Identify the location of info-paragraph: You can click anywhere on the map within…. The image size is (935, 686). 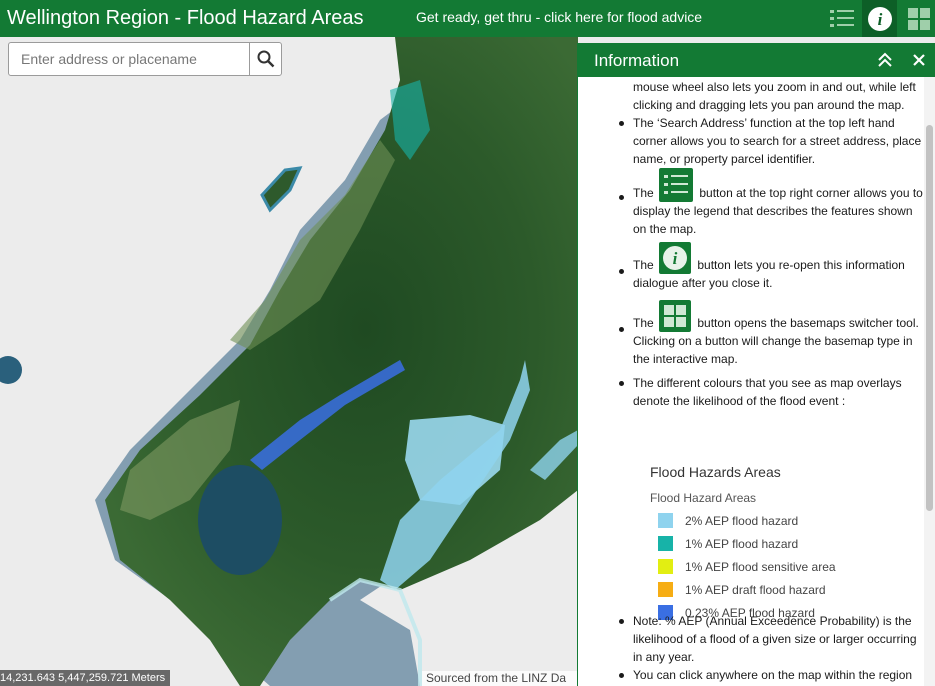
(773, 675).